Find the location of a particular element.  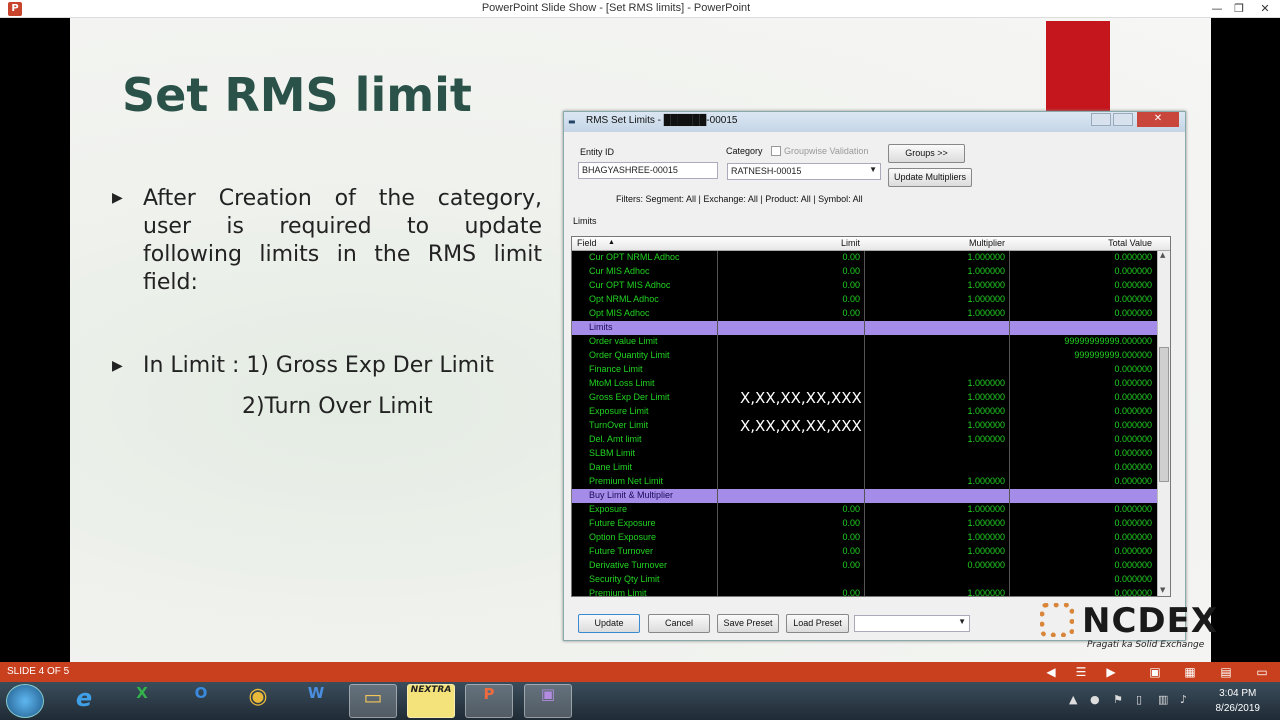

excel-icon: X is located at coordinates (142, 701).